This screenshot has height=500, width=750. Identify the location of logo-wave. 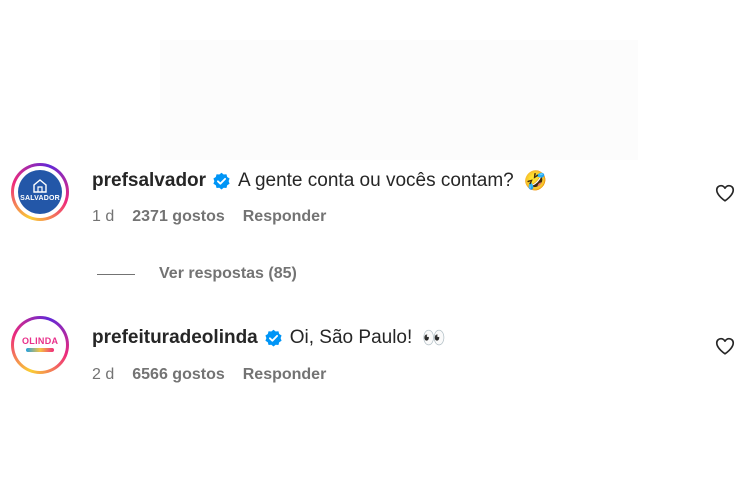
(40, 350).